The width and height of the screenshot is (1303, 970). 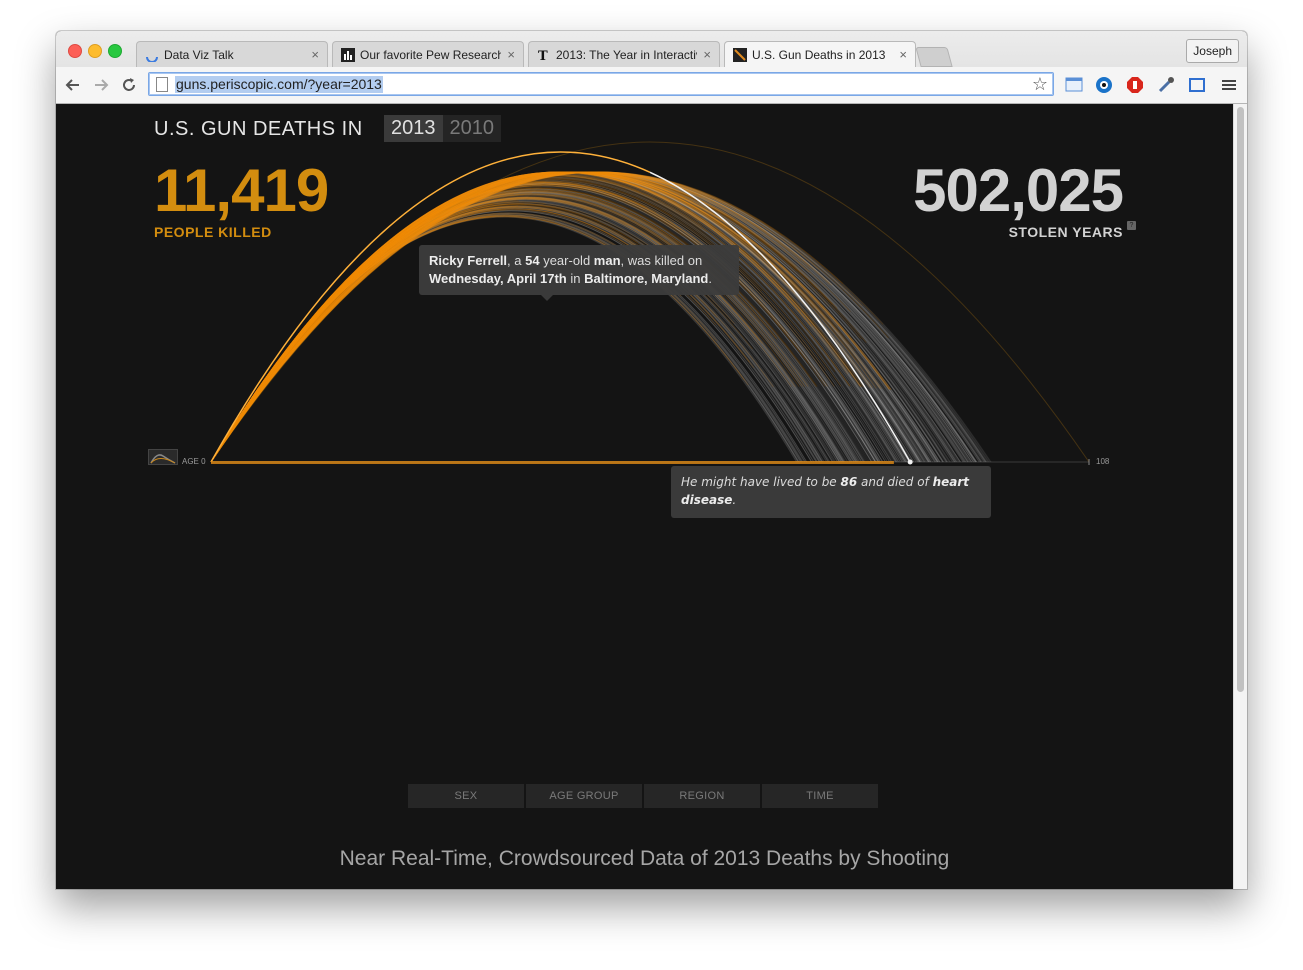 What do you see at coordinates (624, 54) in the screenshot?
I see `tab-nyt-year-in-interactive: T 2013: The Year in Interactiv ×` at bounding box center [624, 54].